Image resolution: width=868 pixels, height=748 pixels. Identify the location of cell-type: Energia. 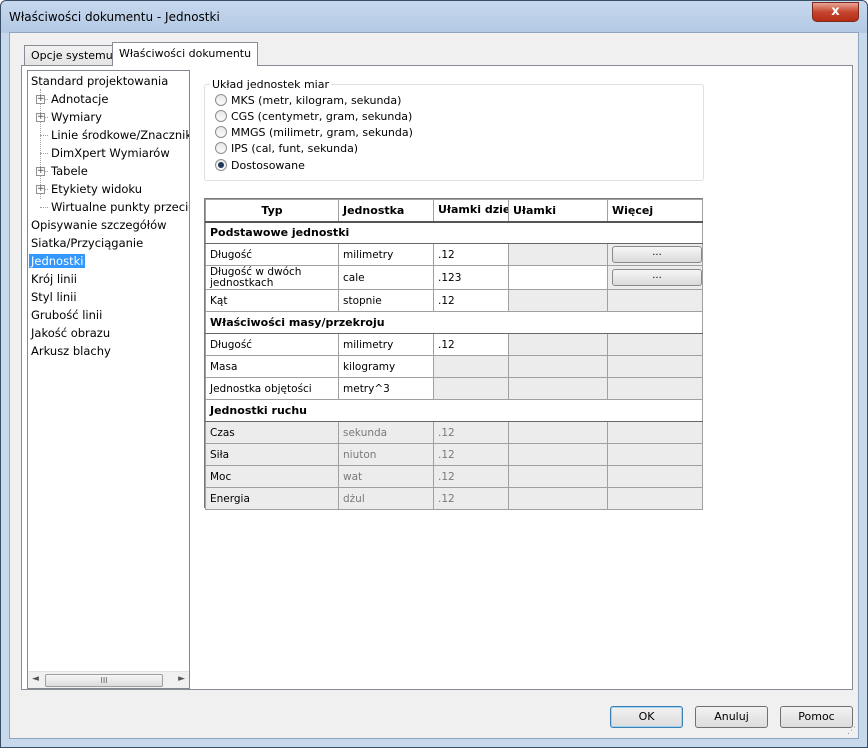
(272, 498).